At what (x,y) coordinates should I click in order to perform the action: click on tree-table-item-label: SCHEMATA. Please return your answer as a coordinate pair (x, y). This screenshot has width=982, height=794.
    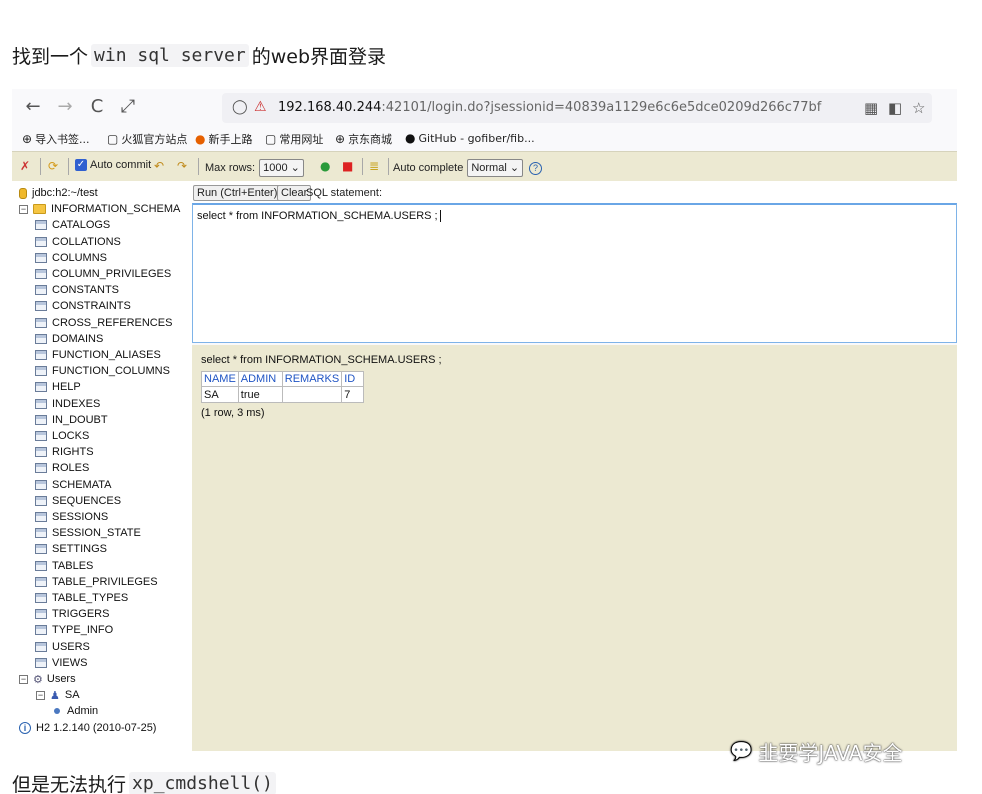
    Looking at the image, I should click on (82, 484).